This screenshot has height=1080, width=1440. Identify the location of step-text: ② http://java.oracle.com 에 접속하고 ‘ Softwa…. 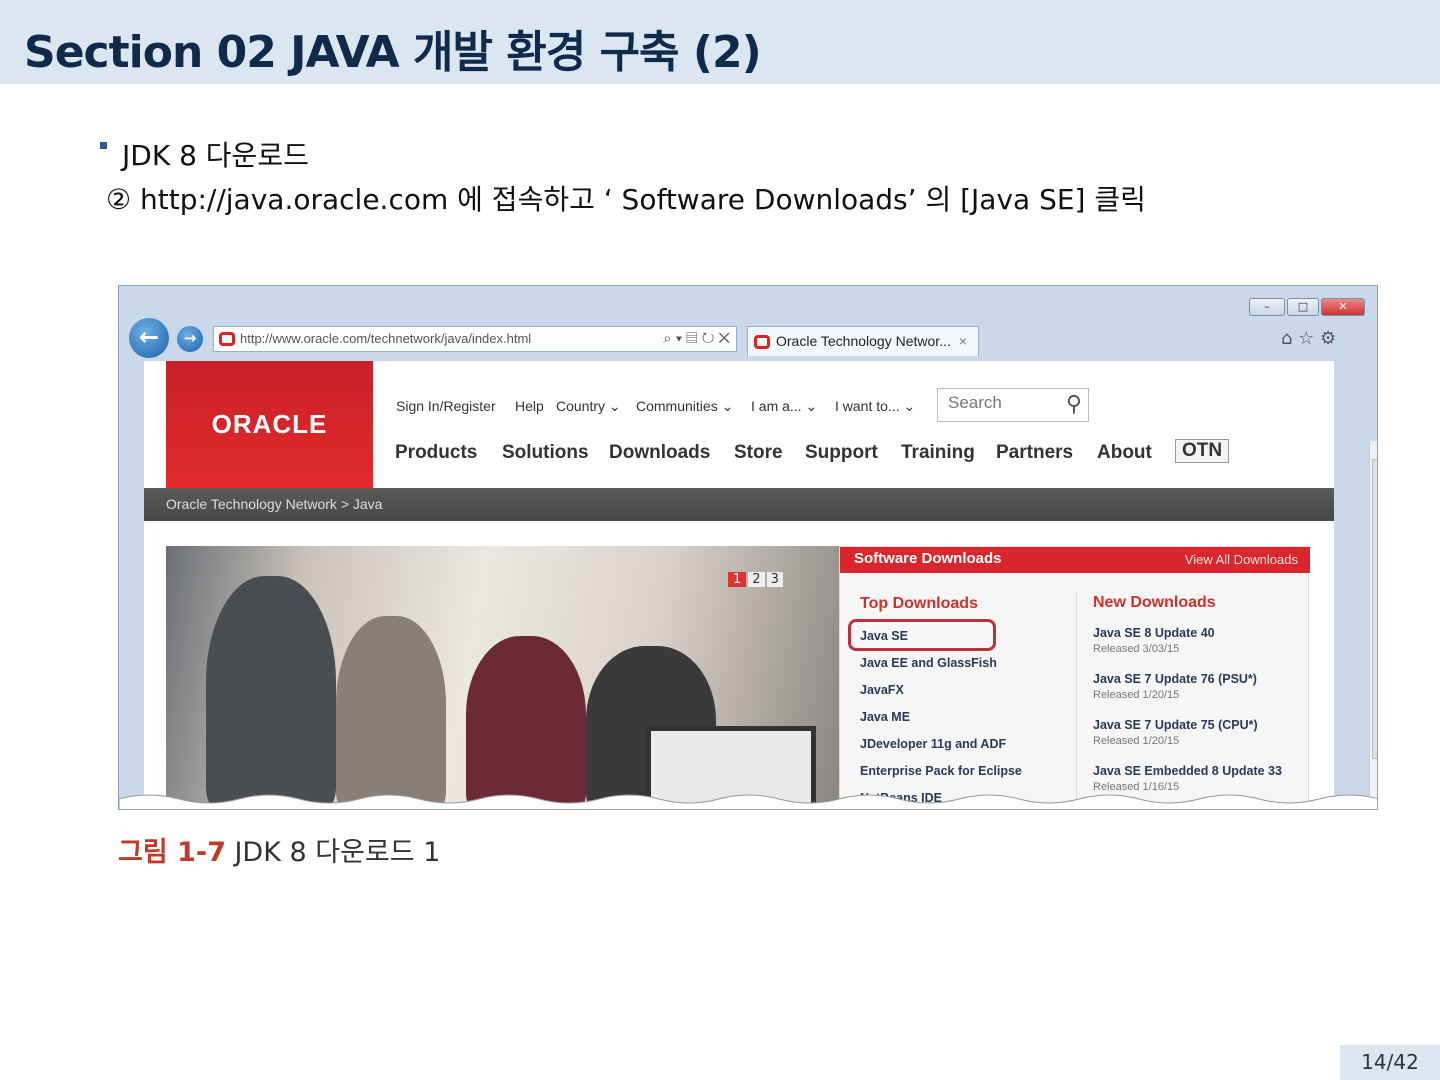
(626, 199).